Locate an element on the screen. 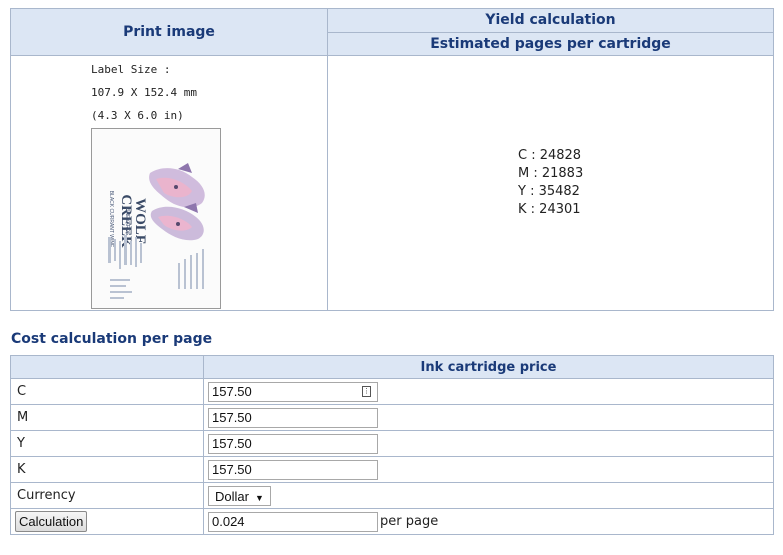 The image size is (783, 555). cost-row-c: C ⋮ is located at coordinates (392, 391).